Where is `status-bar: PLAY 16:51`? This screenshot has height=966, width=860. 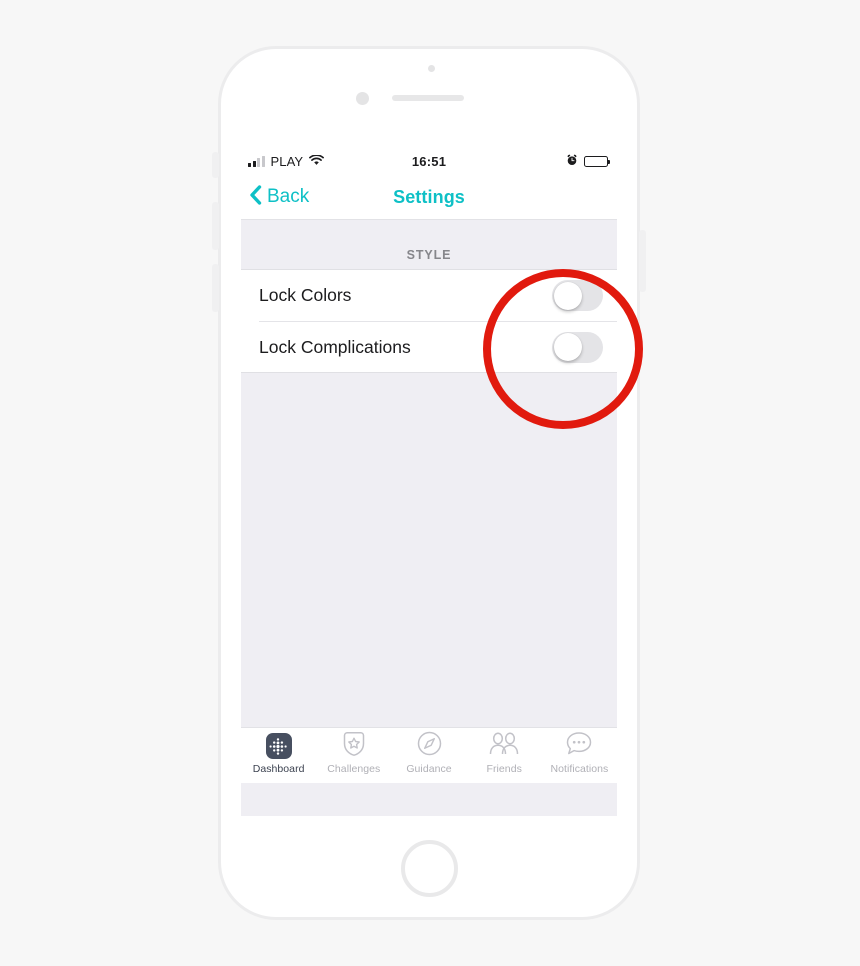
status-bar: PLAY 16:51 is located at coordinates (429, 161).